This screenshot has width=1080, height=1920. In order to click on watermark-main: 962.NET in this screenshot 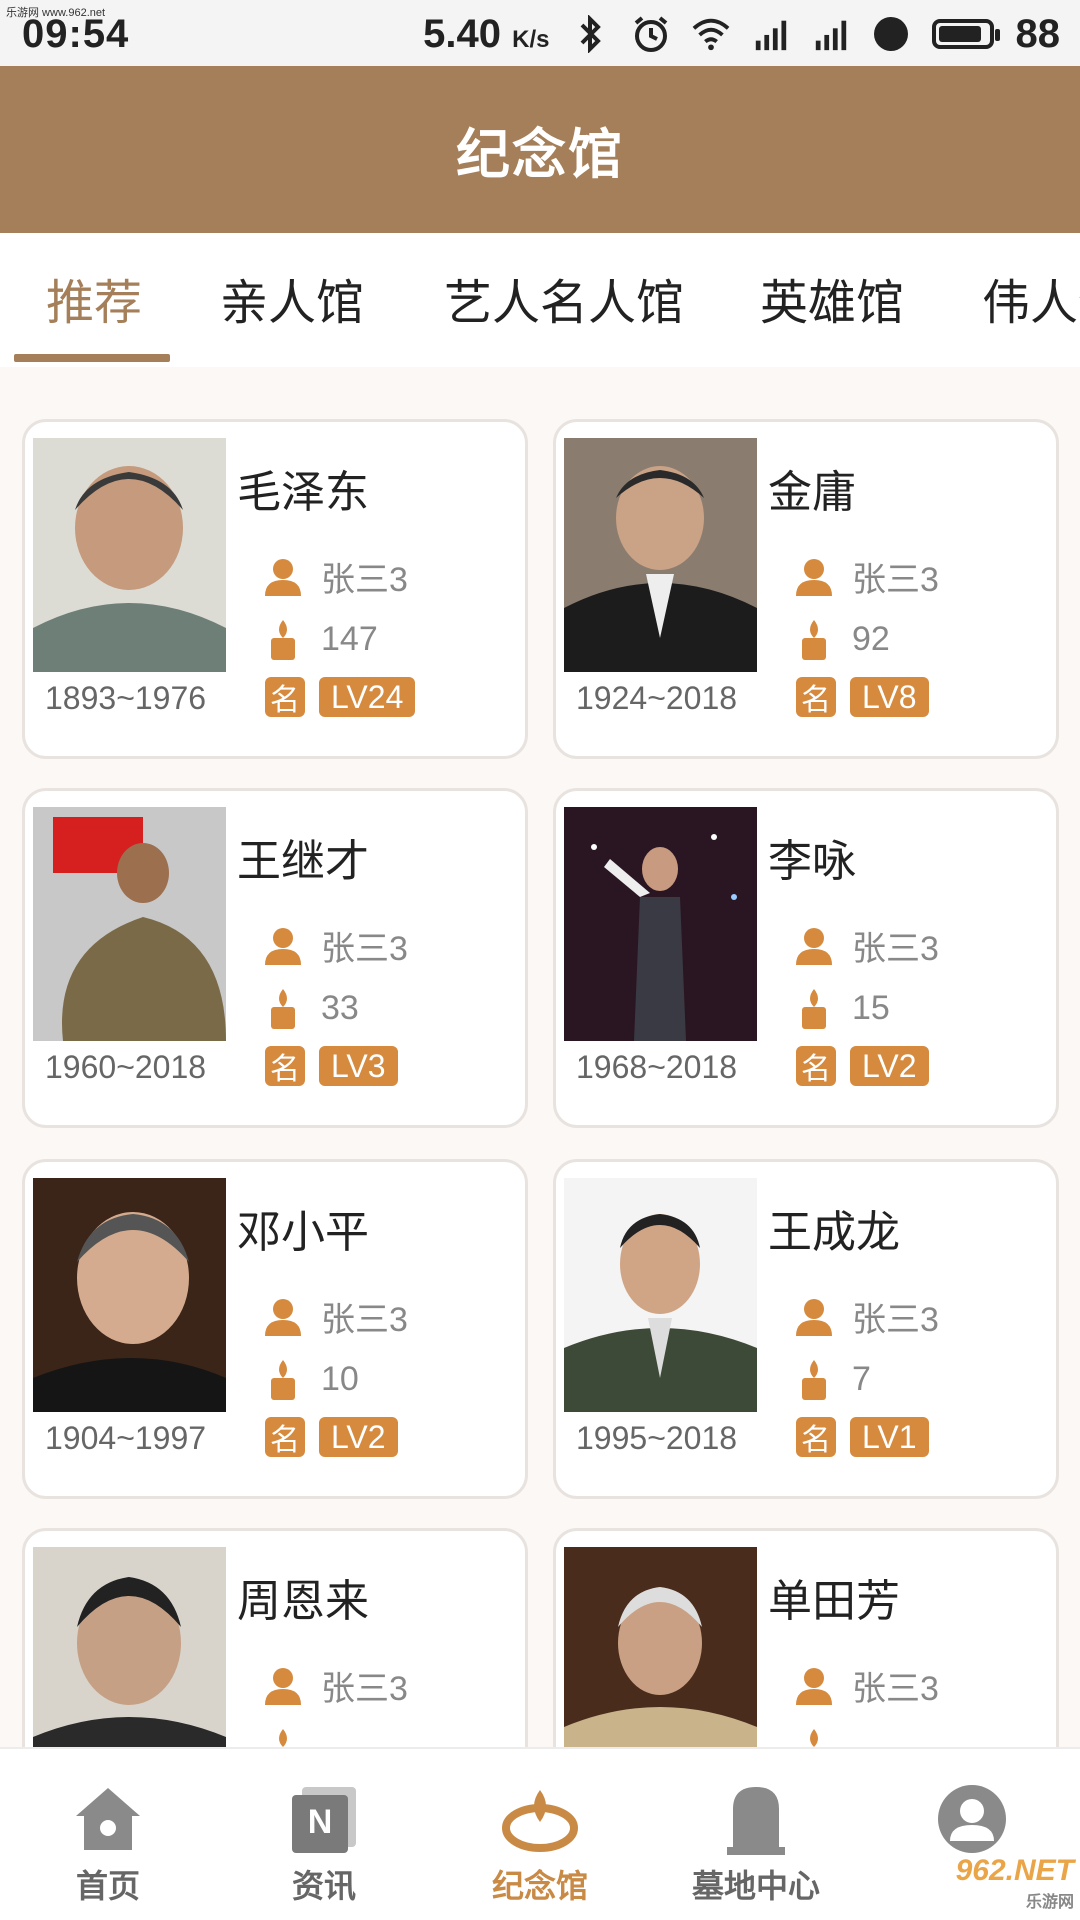, I will do `click(1014, 1870)`.